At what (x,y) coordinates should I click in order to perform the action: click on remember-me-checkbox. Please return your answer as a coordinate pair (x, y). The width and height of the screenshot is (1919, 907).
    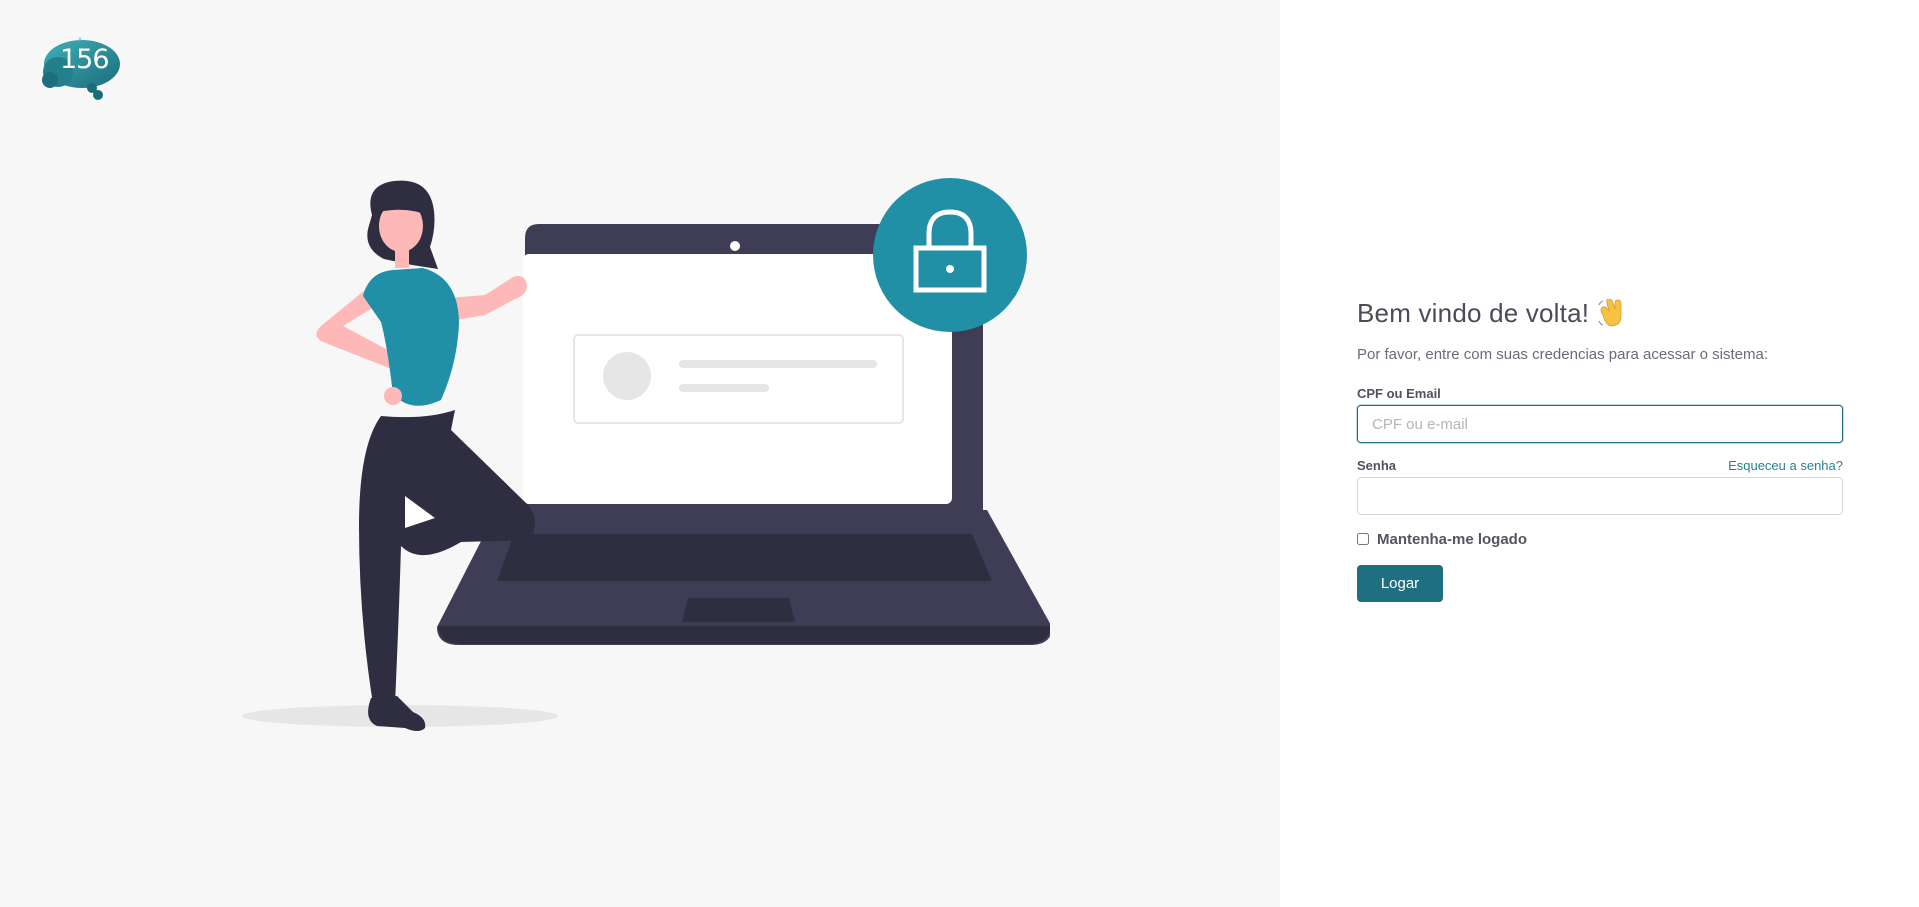
    Looking at the image, I should click on (1363, 539).